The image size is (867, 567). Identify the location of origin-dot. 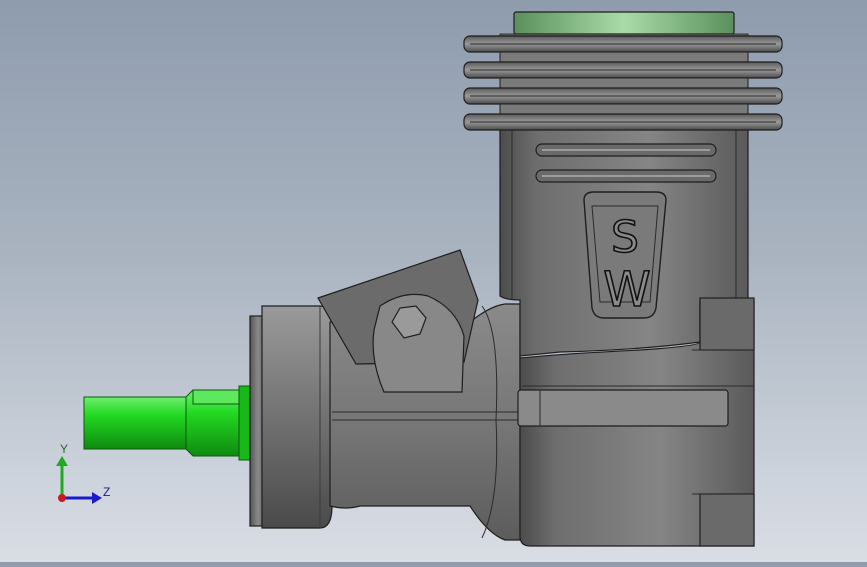
(62, 498).